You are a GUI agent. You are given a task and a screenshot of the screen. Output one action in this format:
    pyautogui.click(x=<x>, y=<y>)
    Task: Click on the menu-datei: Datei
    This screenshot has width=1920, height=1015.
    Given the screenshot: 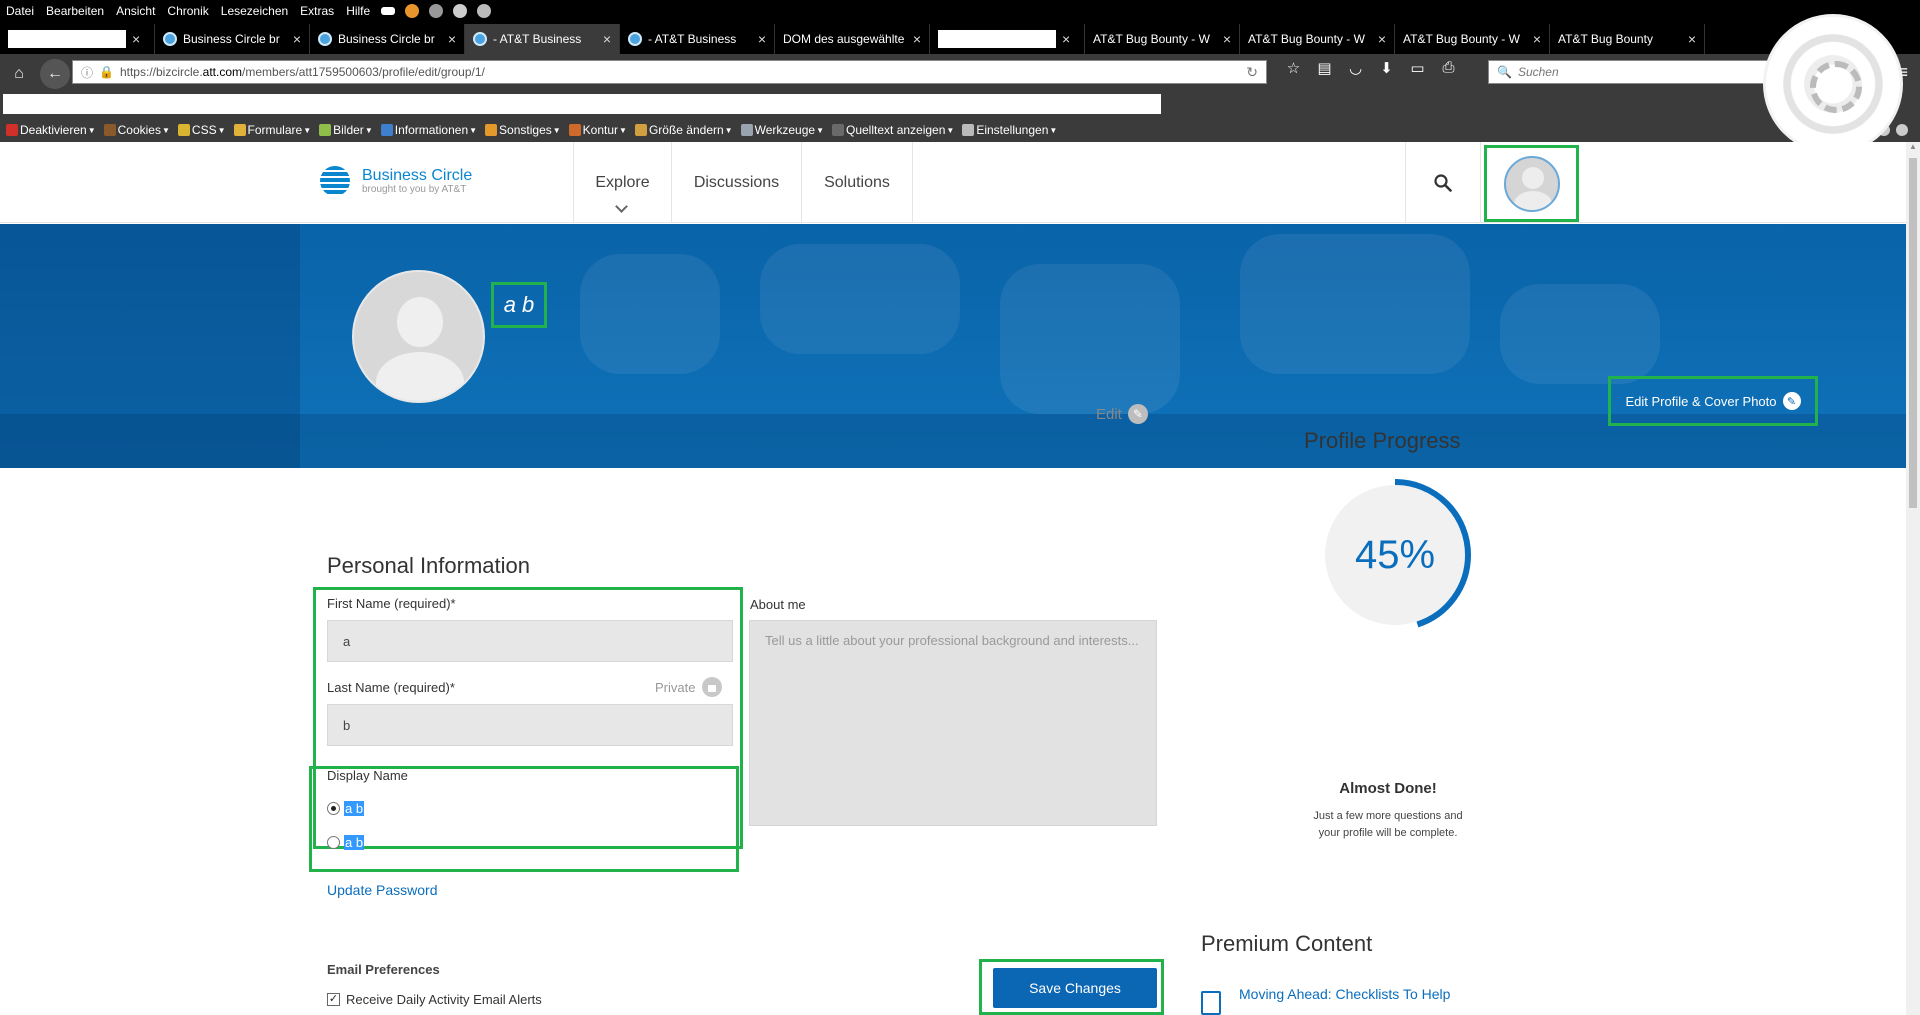 What is the action you would take?
    pyautogui.click(x=20, y=11)
    